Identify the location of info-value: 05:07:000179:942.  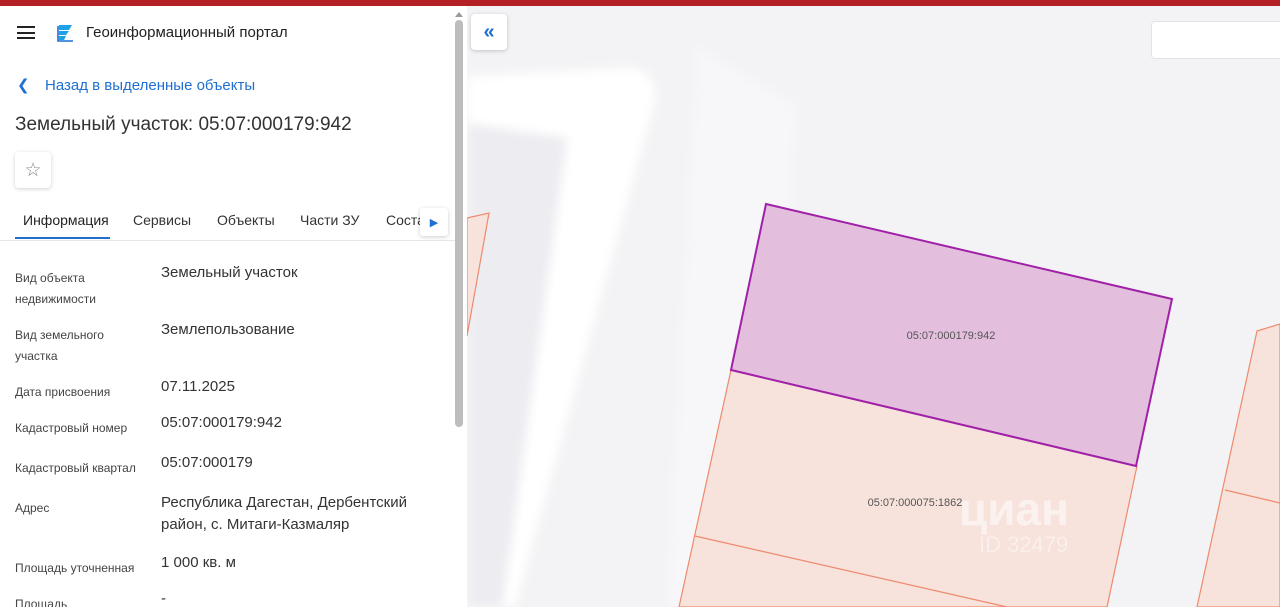
(221, 422).